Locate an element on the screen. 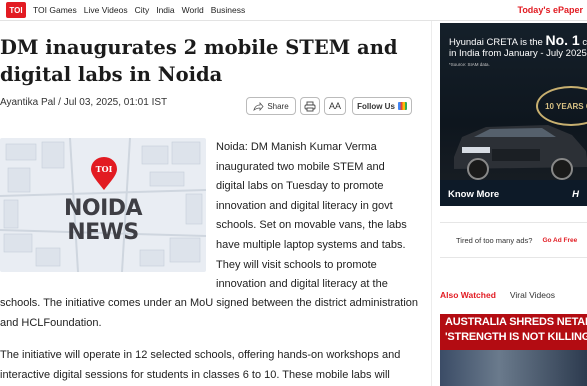  know-more-button: Know More is located at coordinates (473, 194).